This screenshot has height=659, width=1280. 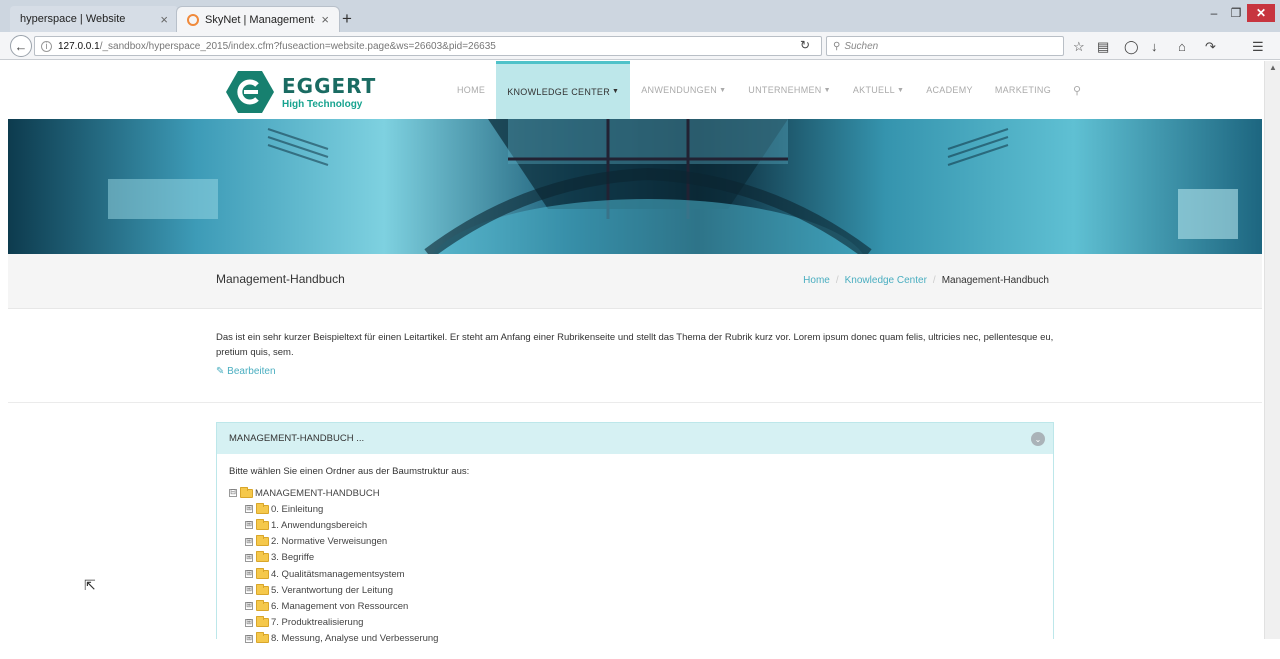 What do you see at coordinates (635, 623) in the screenshot?
I see `tree-item: ⊞ 7. Produktrealisierung` at bounding box center [635, 623].